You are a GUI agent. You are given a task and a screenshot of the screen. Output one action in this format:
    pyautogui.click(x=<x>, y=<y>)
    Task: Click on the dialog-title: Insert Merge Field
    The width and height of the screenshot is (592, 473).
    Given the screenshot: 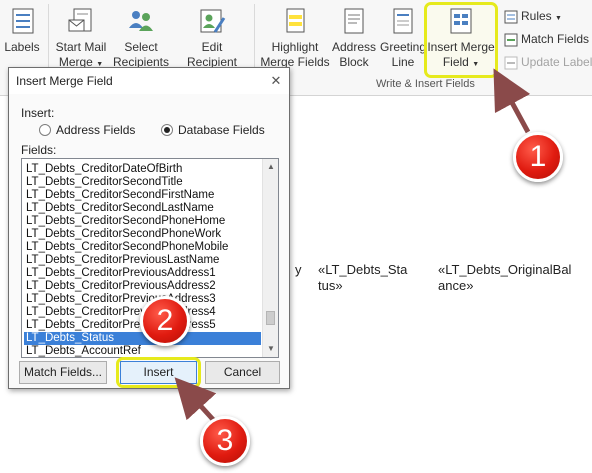 What is the action you would take?
    pyautogui.click(x=64, y=81)
    